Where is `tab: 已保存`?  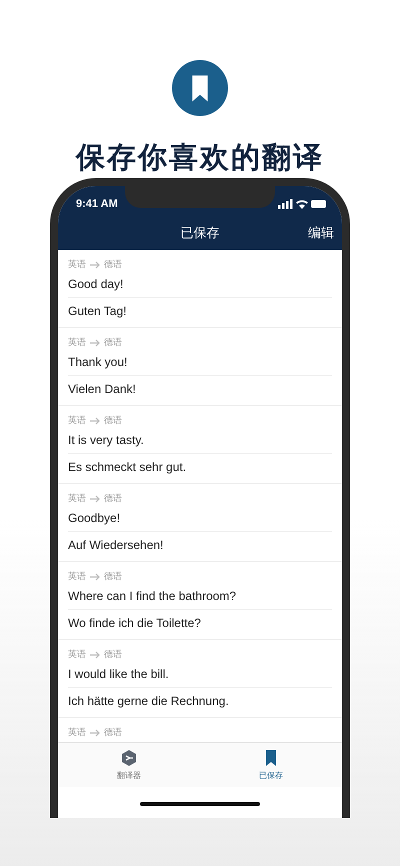
tab: 已保存 is located at coordinates (271, 765).